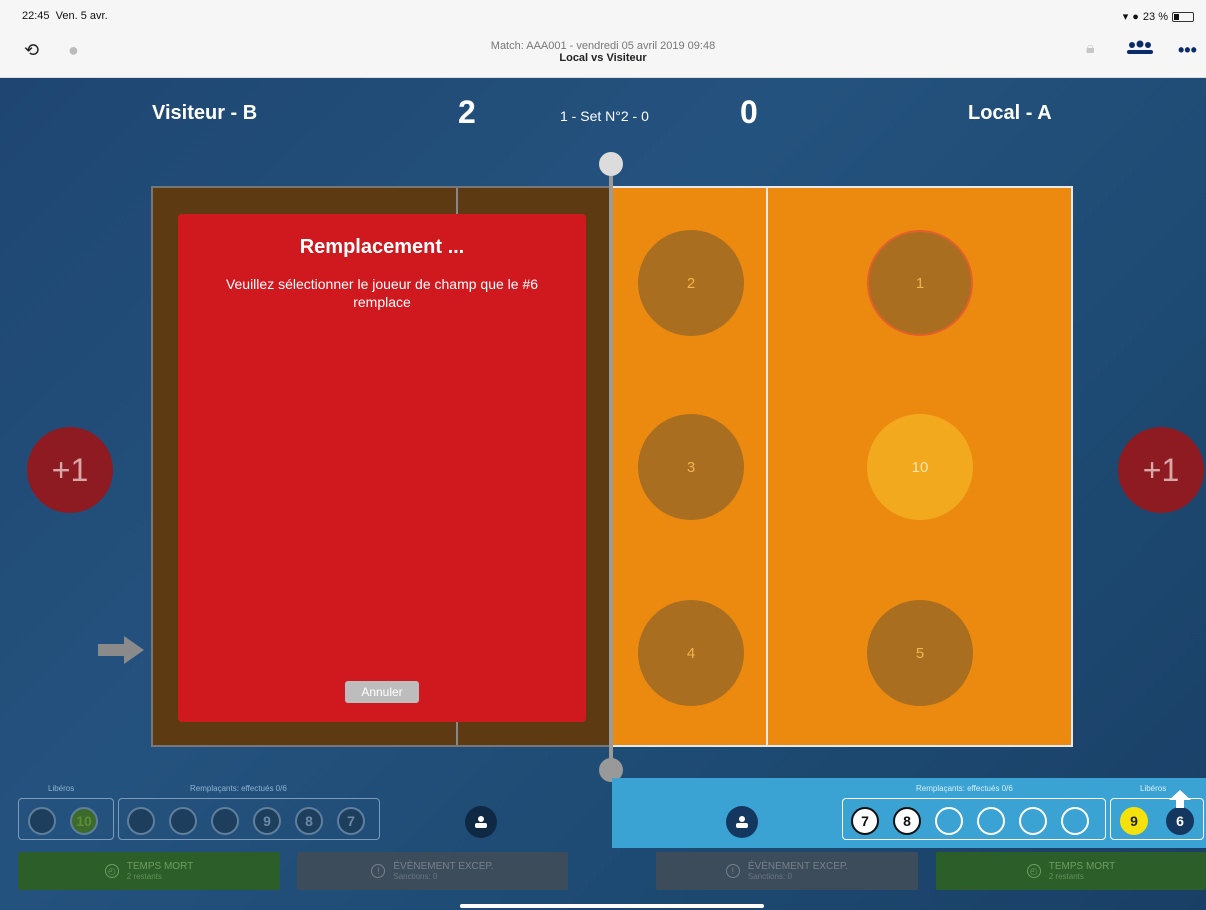 The image size is (1206, 910). Describe the element at coordinates (205, 113) in the screenshot. I see `left-team-name: Visiteur - B` at that location.